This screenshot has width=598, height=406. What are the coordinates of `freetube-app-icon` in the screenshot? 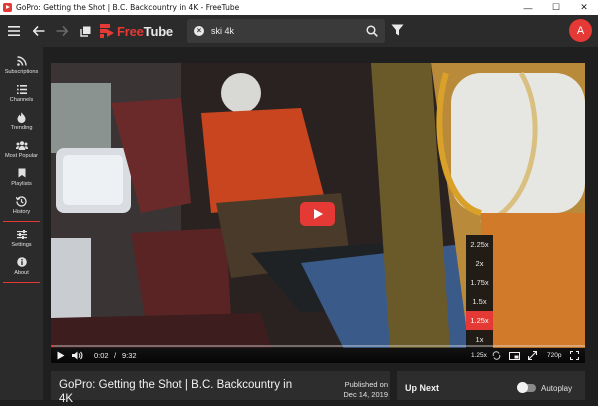 It's located at (7, 7).